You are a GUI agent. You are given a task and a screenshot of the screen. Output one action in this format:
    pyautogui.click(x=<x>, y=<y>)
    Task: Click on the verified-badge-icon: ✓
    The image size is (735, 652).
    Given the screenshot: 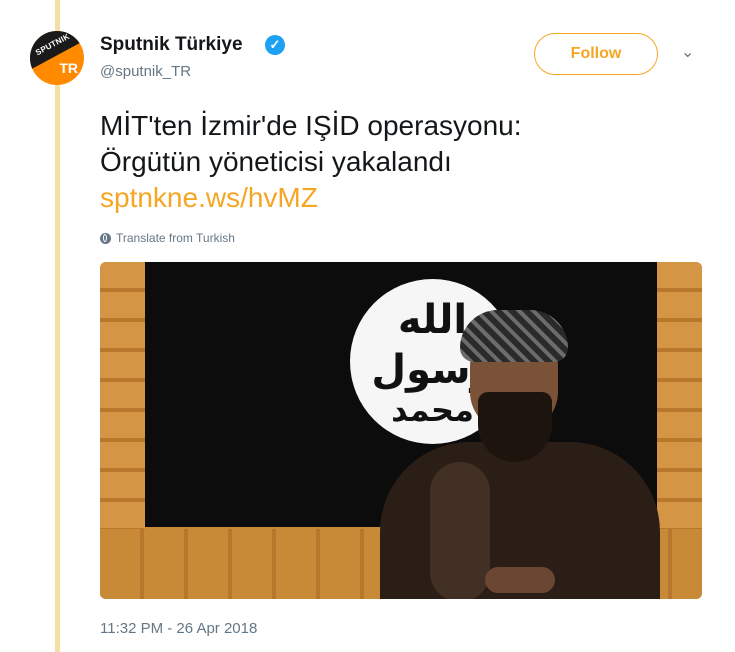 What is the action you would take?
    pyautogui.click(x=275, y=45)
    